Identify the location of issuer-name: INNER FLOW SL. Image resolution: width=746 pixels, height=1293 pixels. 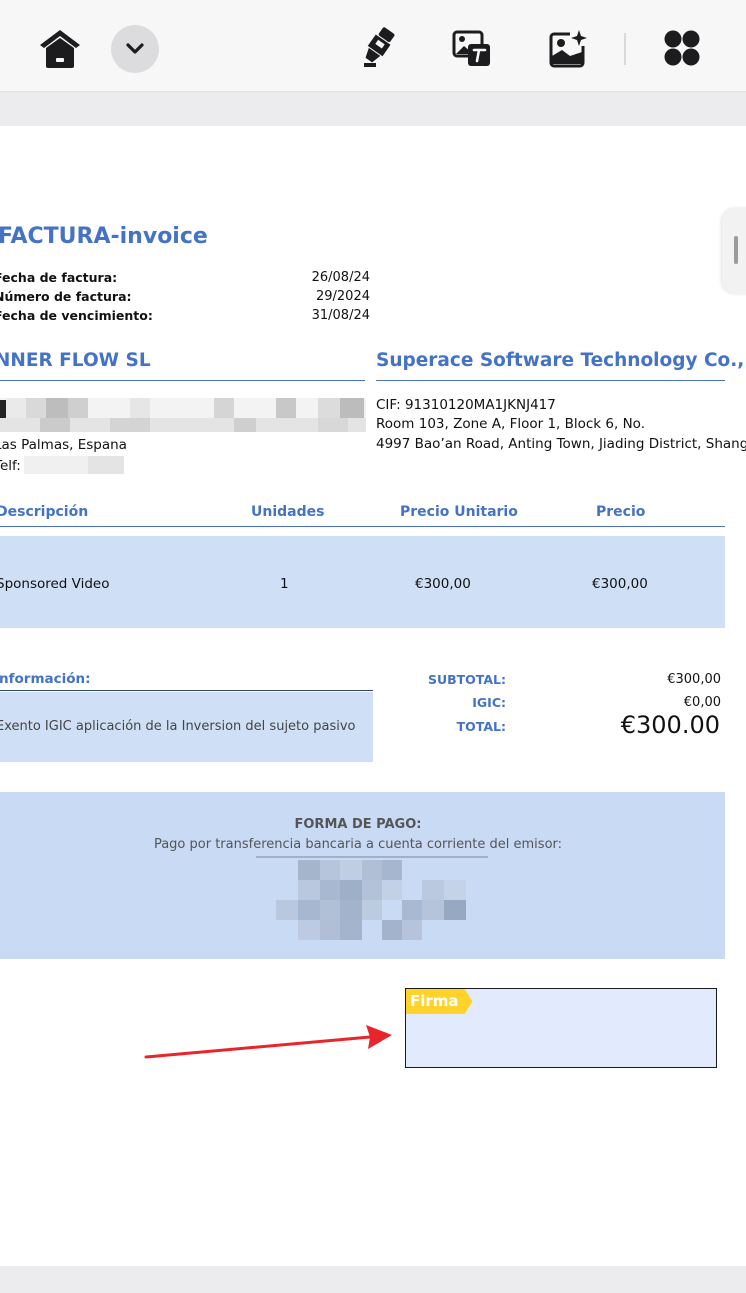
(75, 360).